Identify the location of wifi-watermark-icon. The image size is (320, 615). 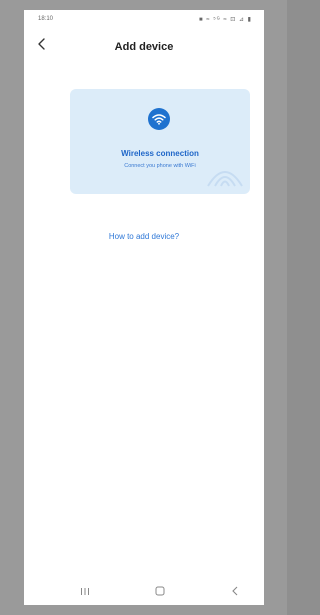
(225, 179).